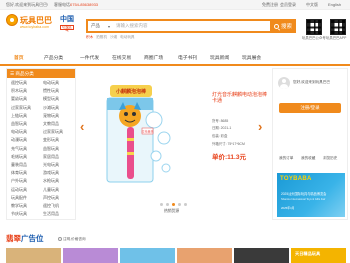 The height and width of the screenshot is (263, 350). I want to click on slider-next-arrow-icon: ›, so click(260, 126).